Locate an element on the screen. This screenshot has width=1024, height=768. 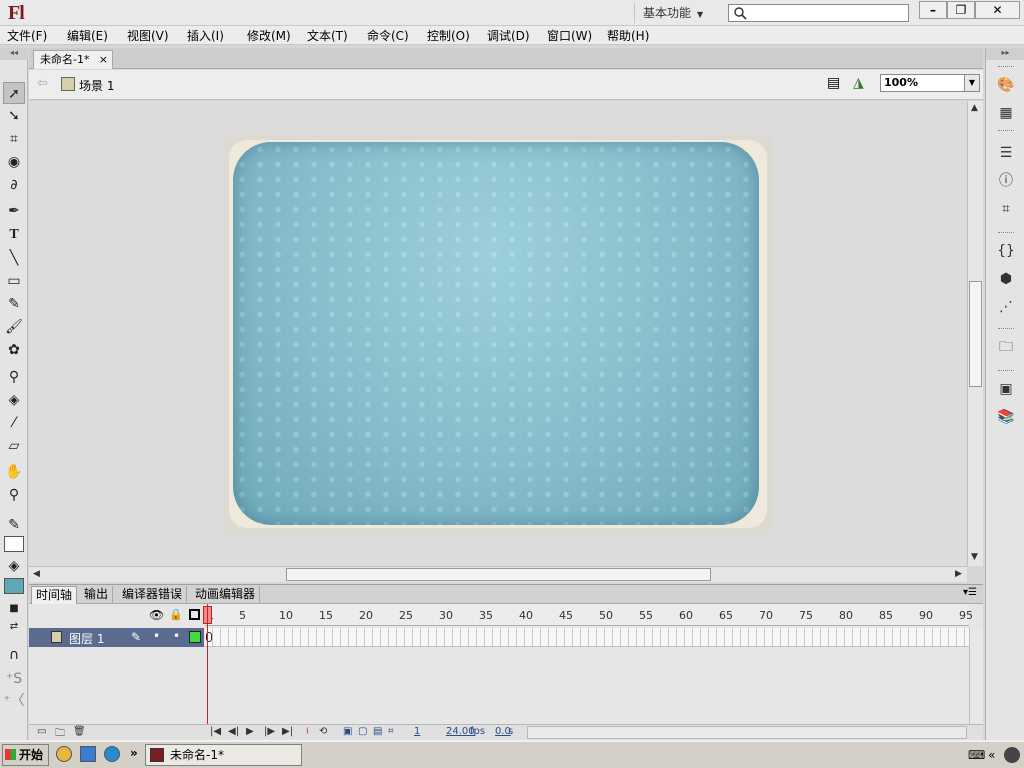
deco-tool-icon: ✿ is located at coordinates (14, 350).